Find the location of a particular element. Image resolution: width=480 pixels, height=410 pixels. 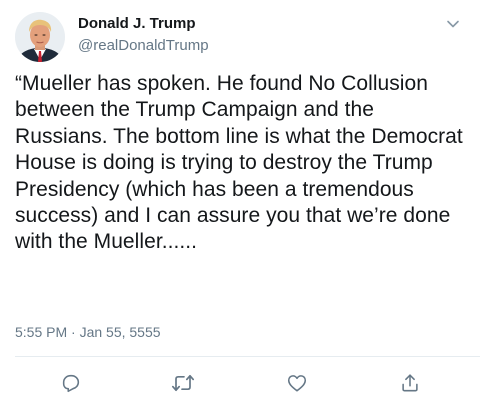

tweet-timestamp: 5:55 PM · Jan 55, 5555 is located at coordinates (88, 332).